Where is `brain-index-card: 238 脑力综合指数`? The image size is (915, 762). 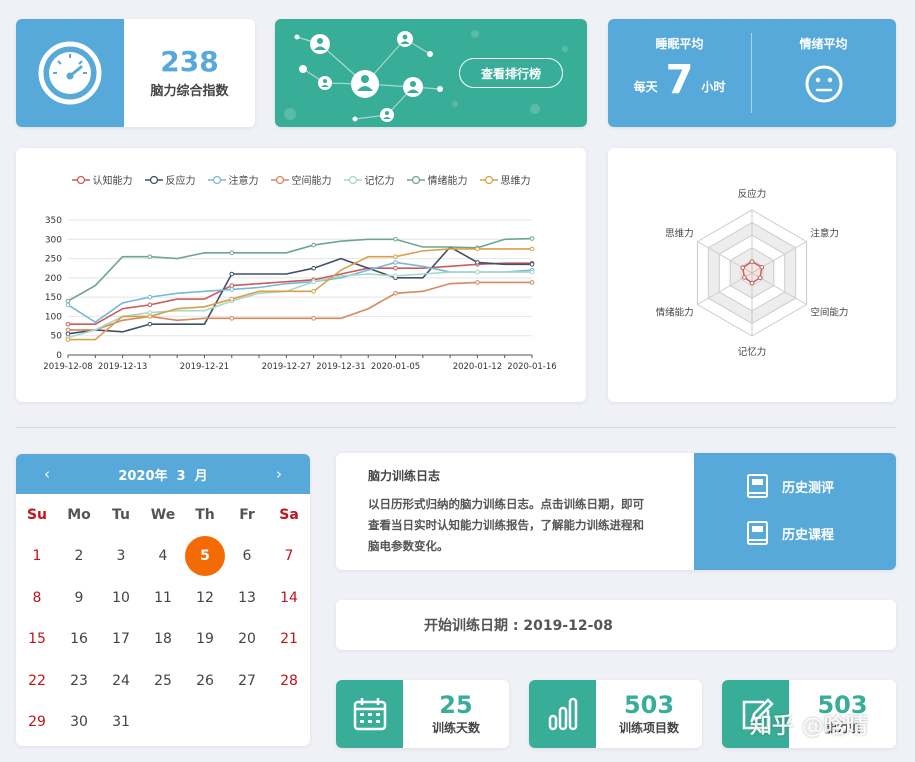
brain-index-card: 238 脑力综合指数 is located at coordinates (135, 73).